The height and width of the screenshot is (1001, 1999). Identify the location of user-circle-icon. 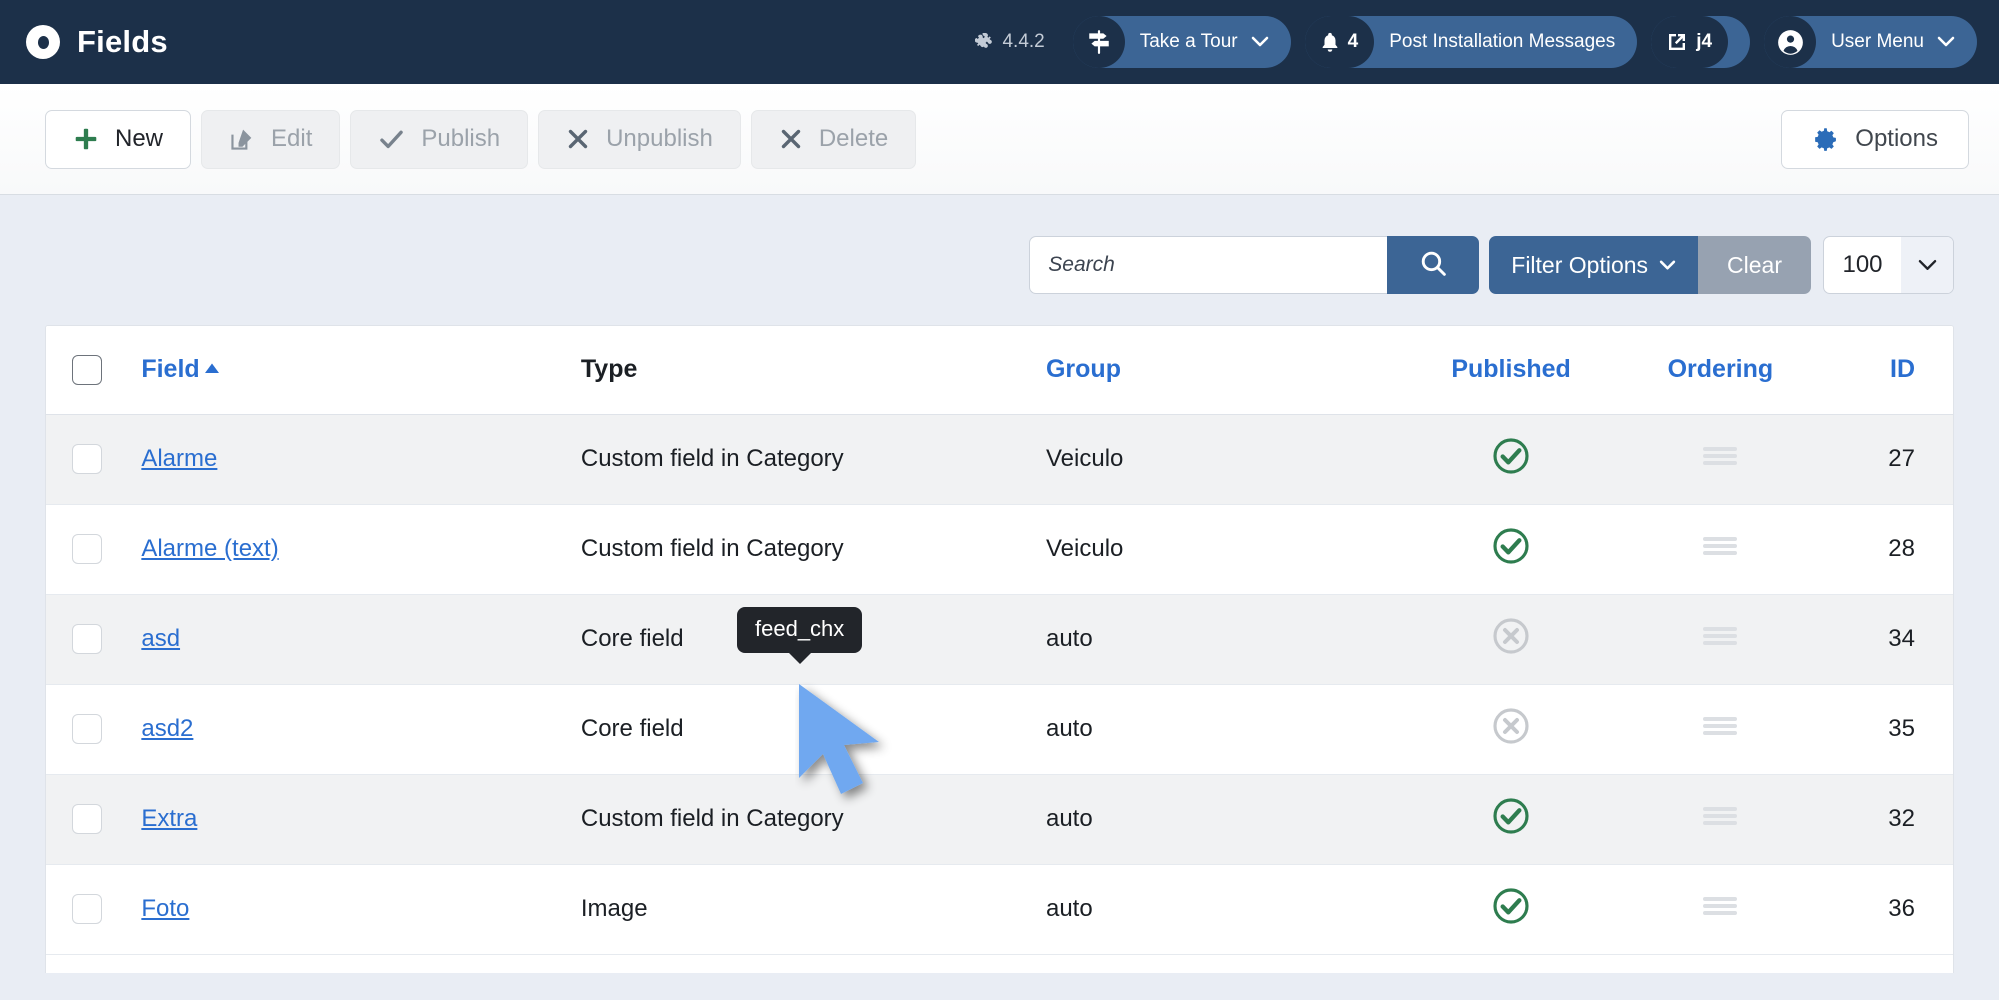
(1790, 42).